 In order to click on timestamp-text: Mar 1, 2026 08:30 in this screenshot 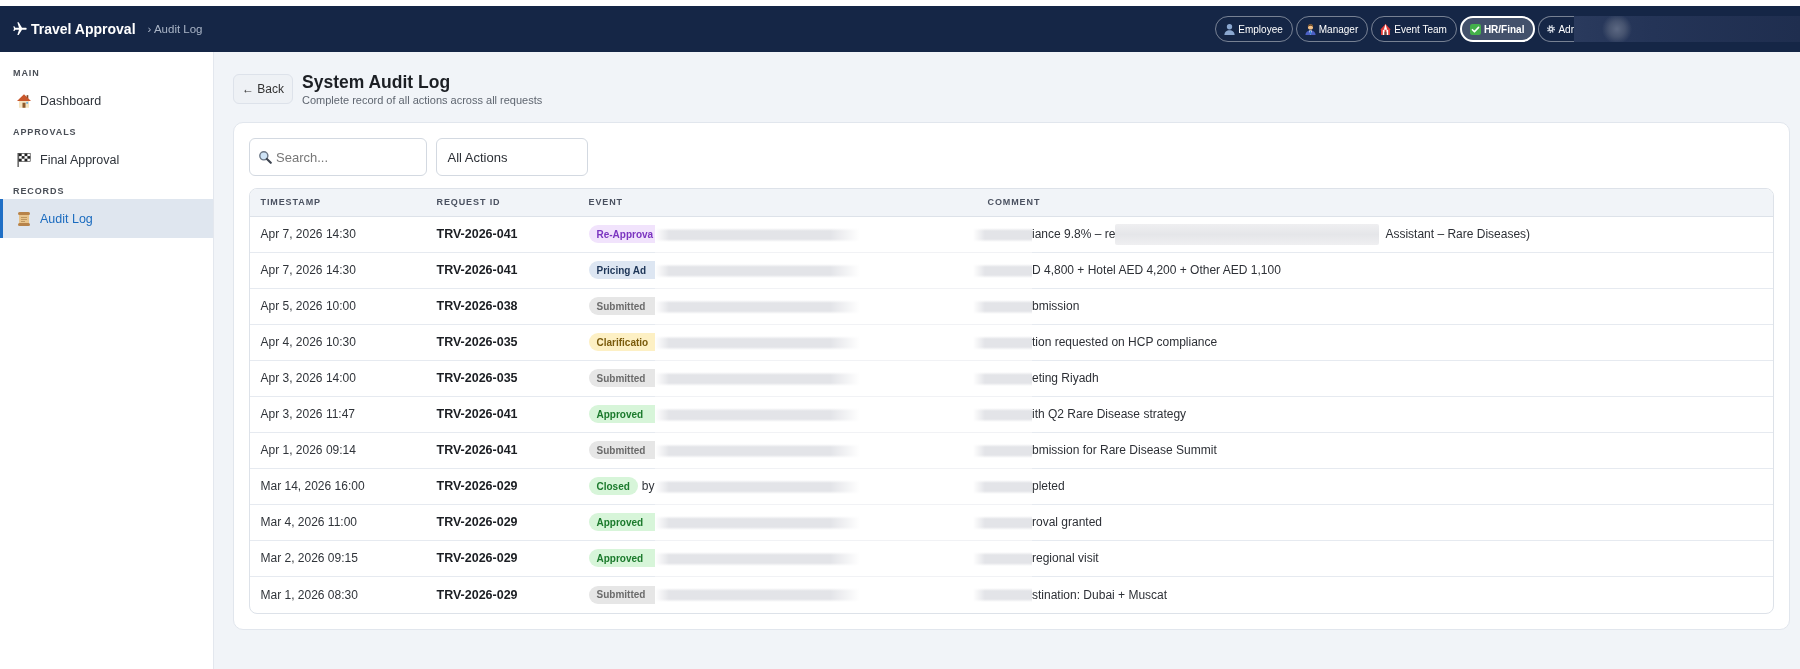, I will do `click(309, 594)`.